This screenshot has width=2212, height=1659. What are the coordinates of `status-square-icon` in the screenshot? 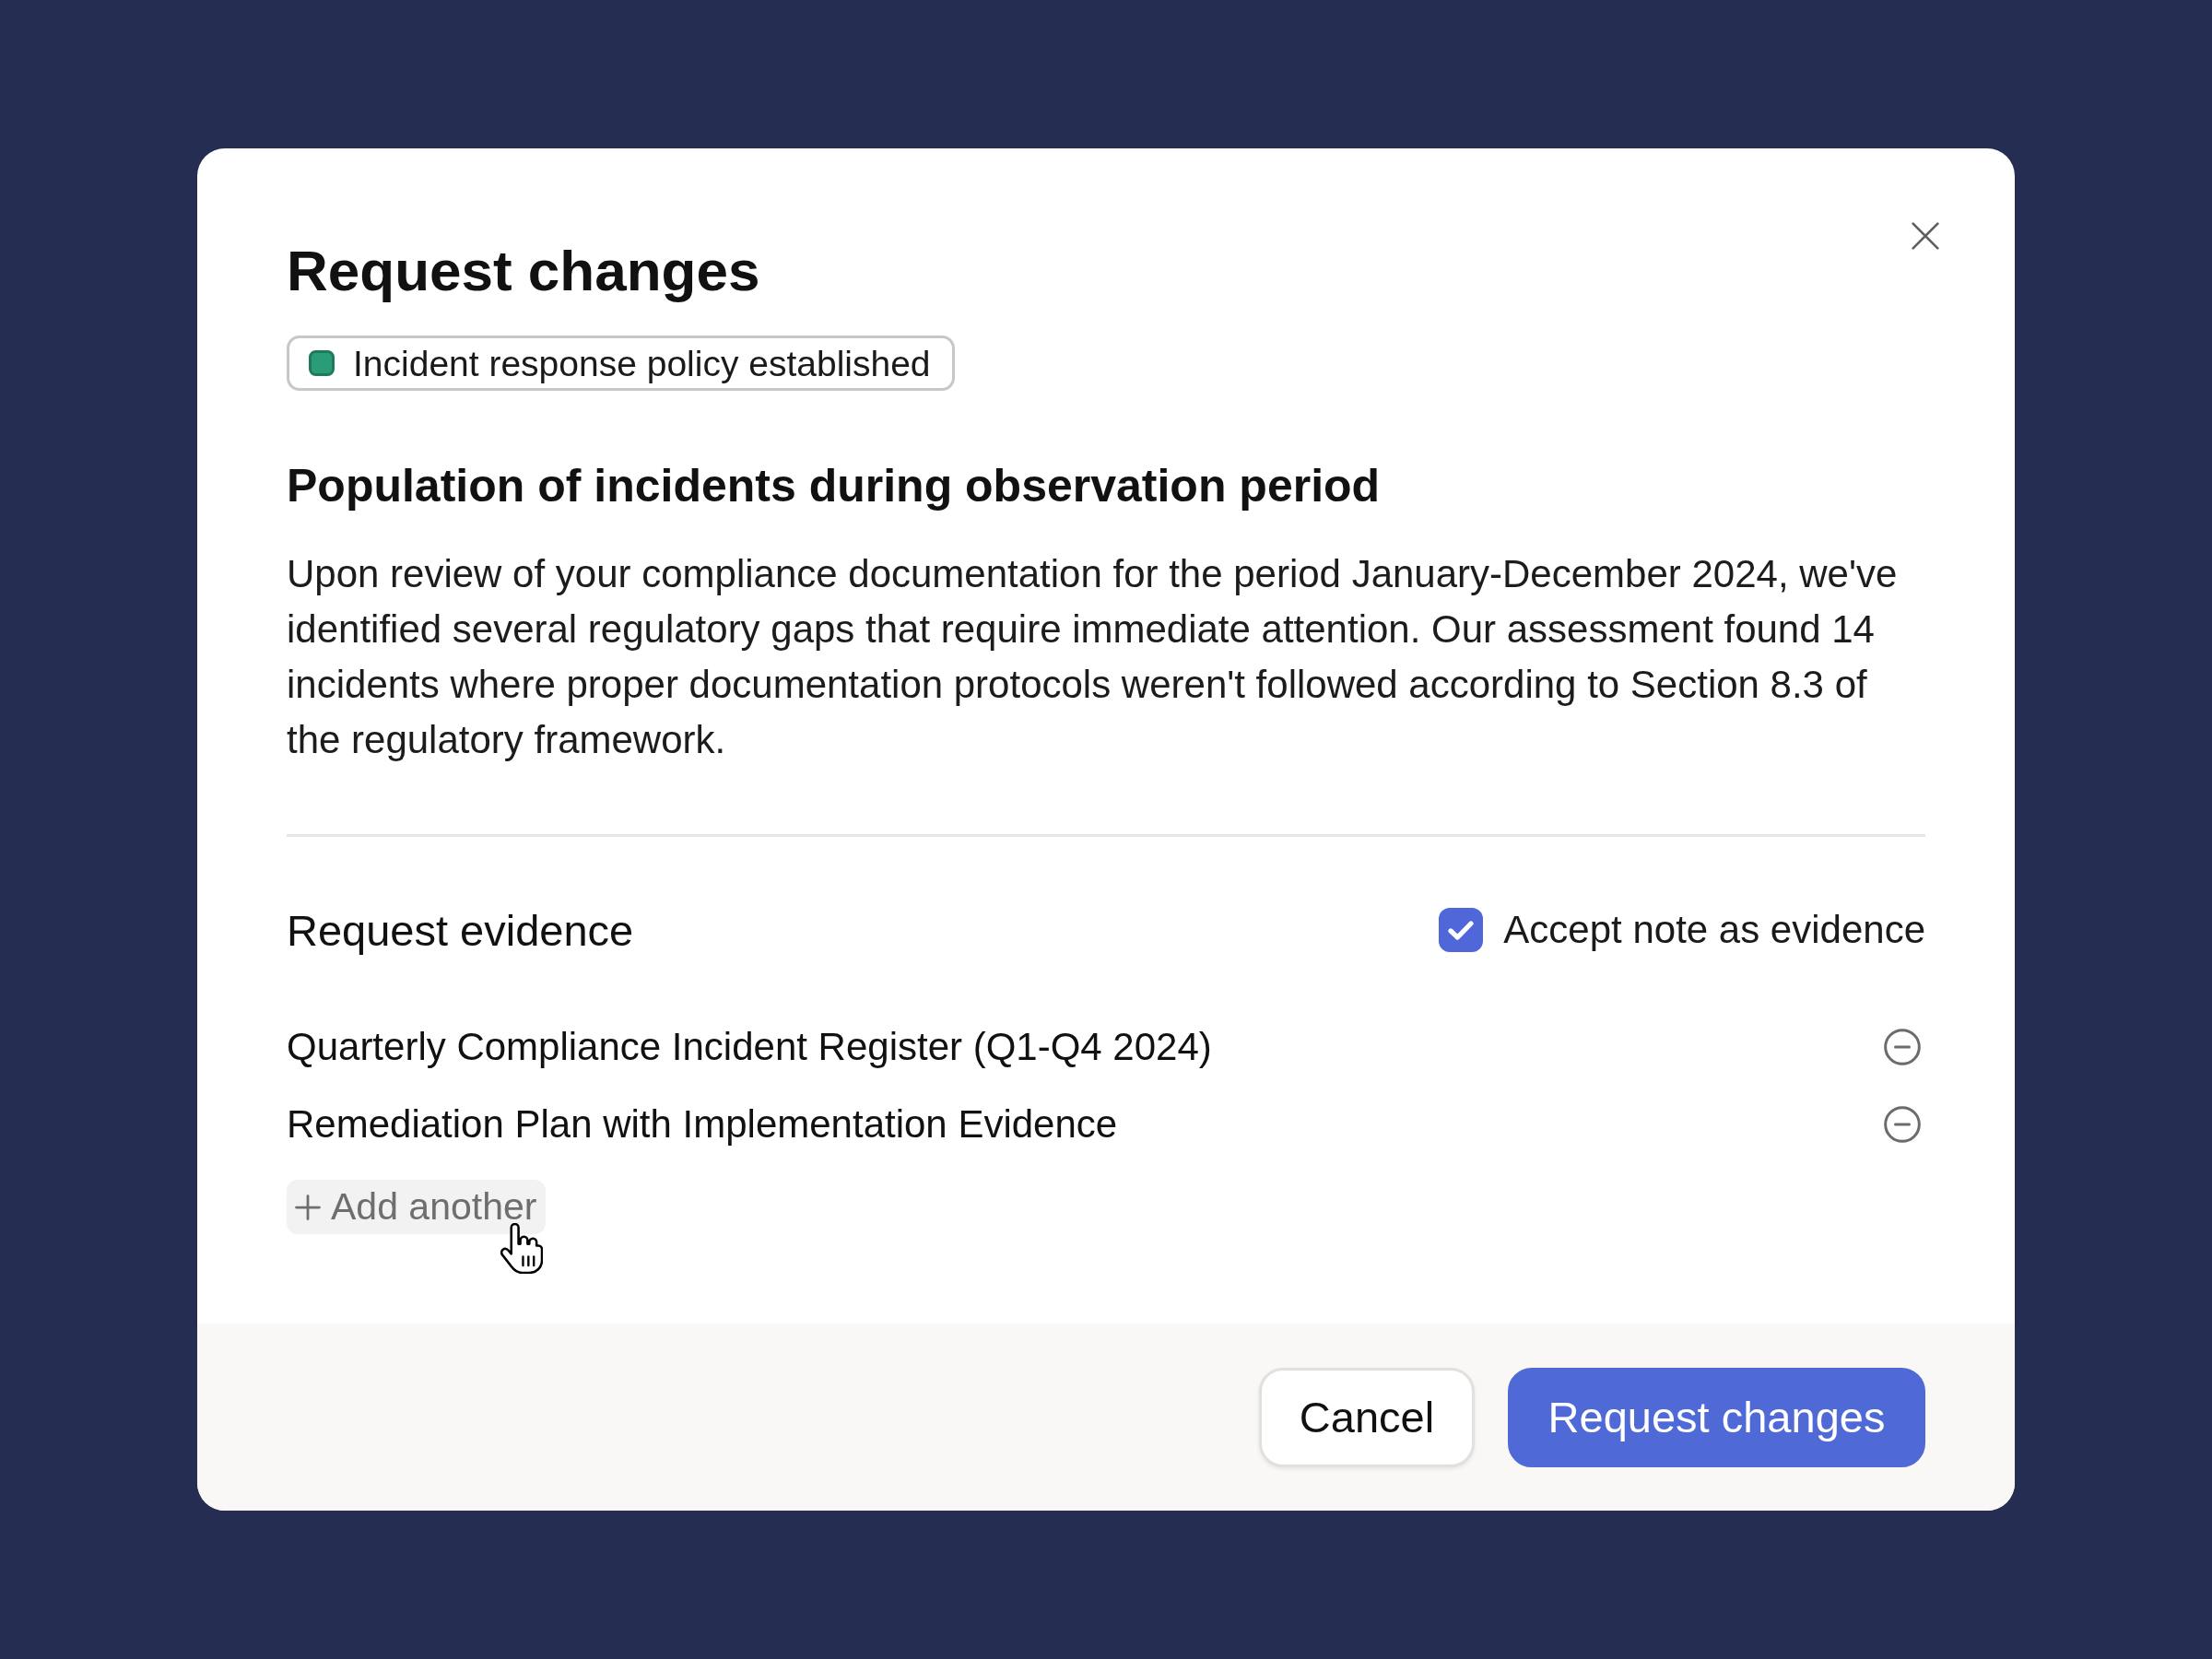 It's located at (322, 363).